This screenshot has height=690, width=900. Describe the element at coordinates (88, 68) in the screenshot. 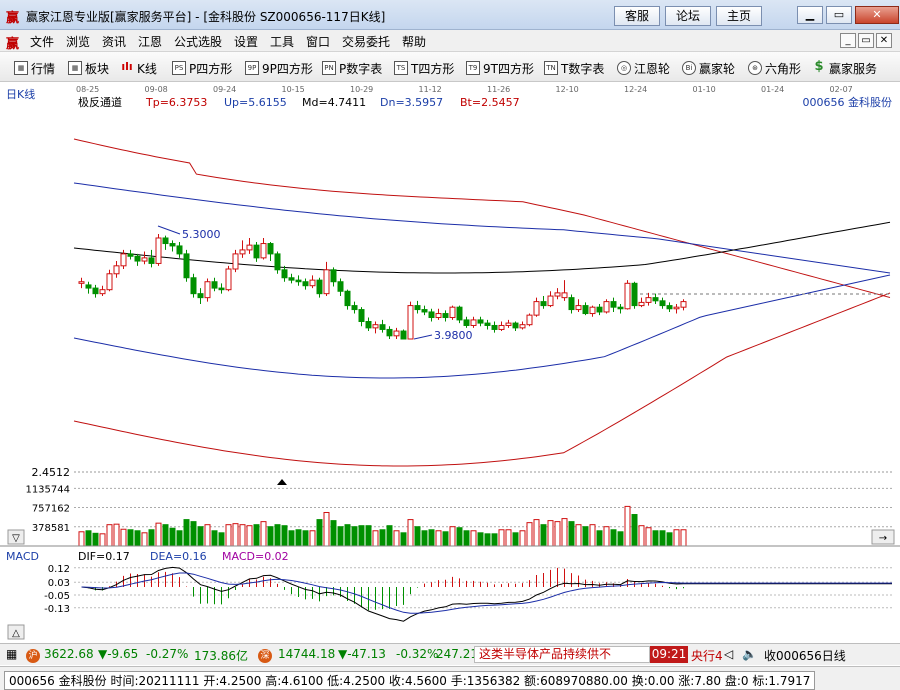

I see `tool-sectors-button: ▦ 板块` at that location.